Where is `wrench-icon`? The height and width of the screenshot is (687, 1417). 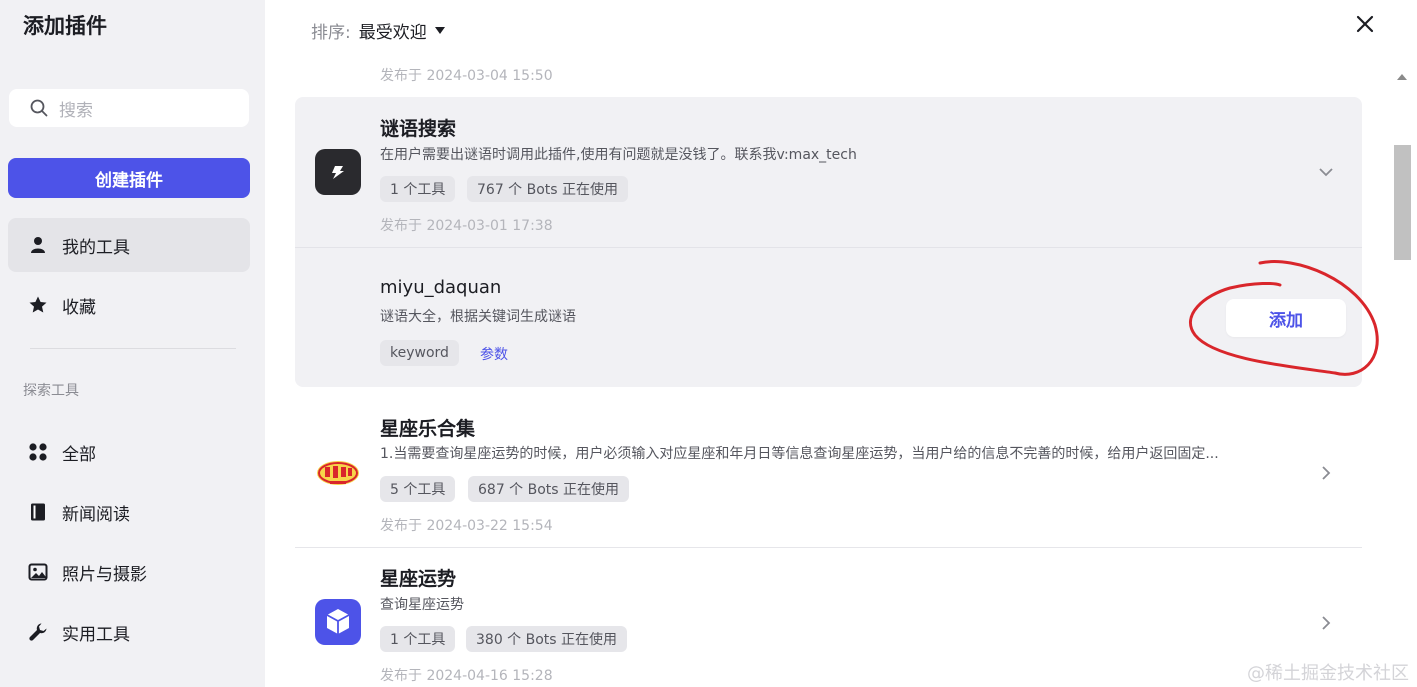 wrench-icon is located at coordinates (38, 632).